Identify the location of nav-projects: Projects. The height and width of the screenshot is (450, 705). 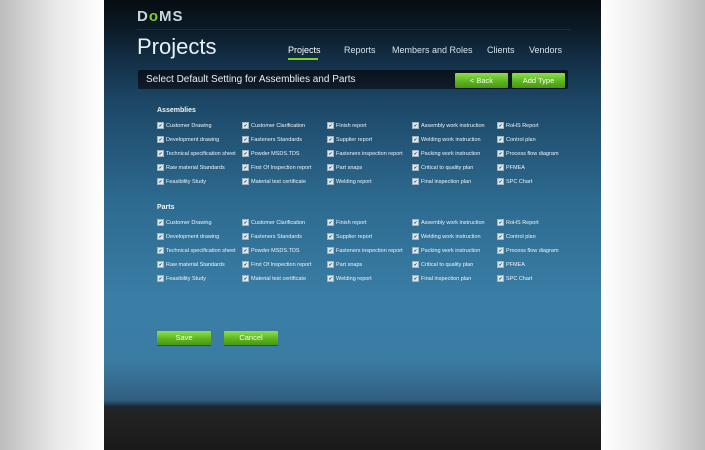
(304, 50).